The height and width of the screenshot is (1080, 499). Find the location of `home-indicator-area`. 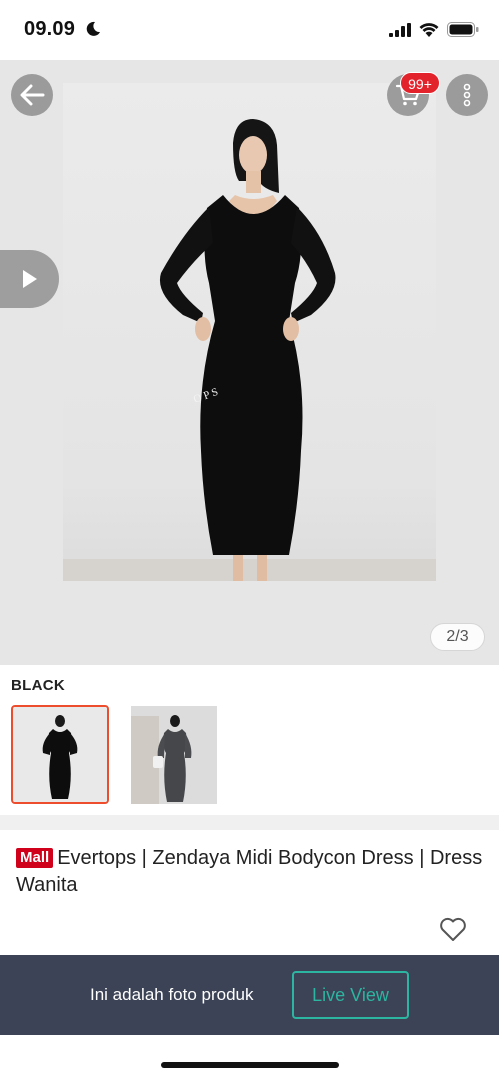

home-indicator-area is located at coordinates (249, 1057).